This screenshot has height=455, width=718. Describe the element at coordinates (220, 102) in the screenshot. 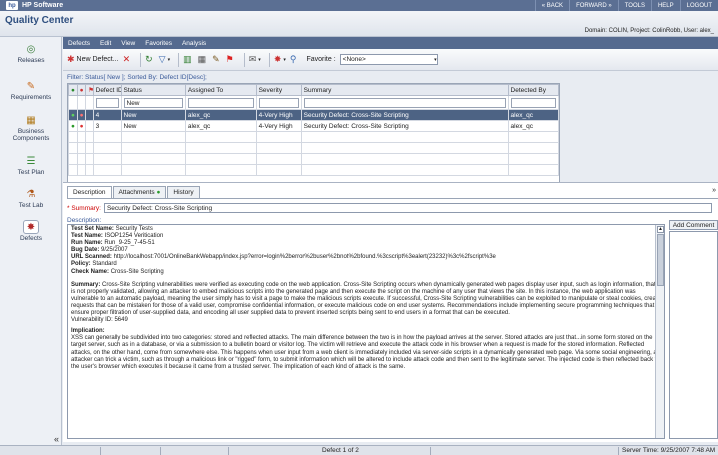

I see `assigned-to-filter` at that location.